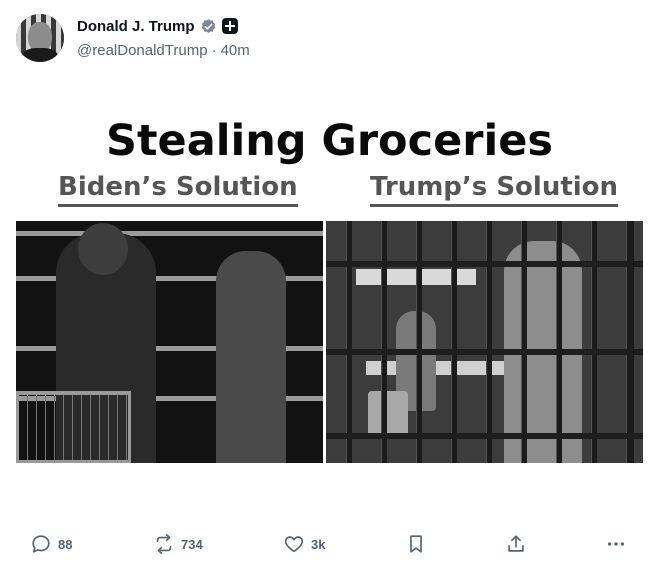 The height and width of the screenshot is (571, 659). What do you see at coordinates (251, 357) in the screenshot?
I see `shopper-woman-figure` at bounding box center [251, 357].